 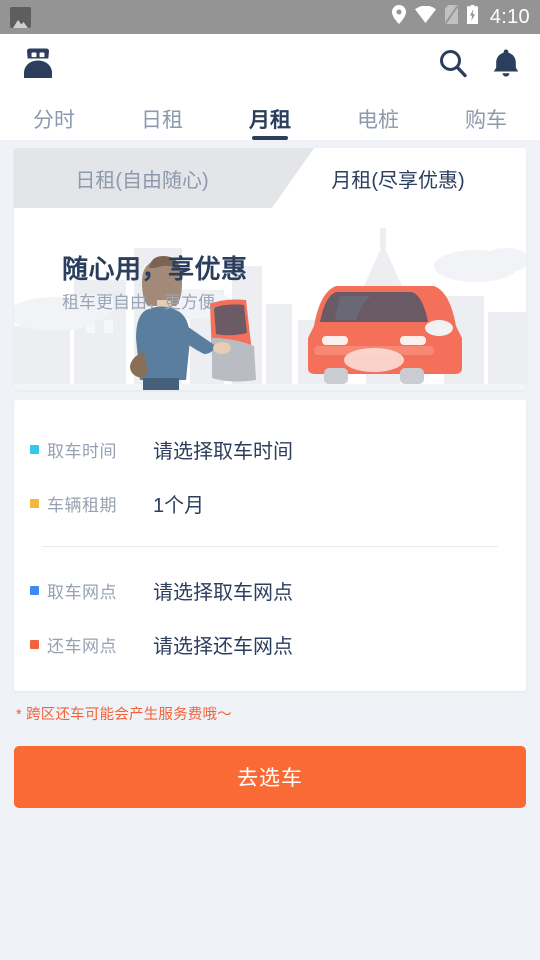 What do you see at coordinates (223, 451) in the screenshot?
I see `row-value: 请选择取车时间` at bounding box center [223, 451].